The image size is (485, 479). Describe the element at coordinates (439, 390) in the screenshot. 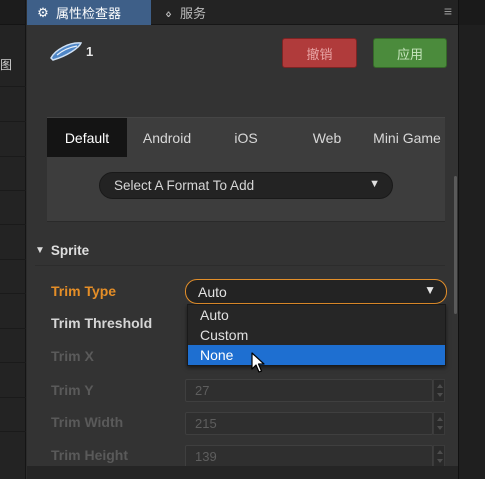

I see `trim-y-stepper` at that location.